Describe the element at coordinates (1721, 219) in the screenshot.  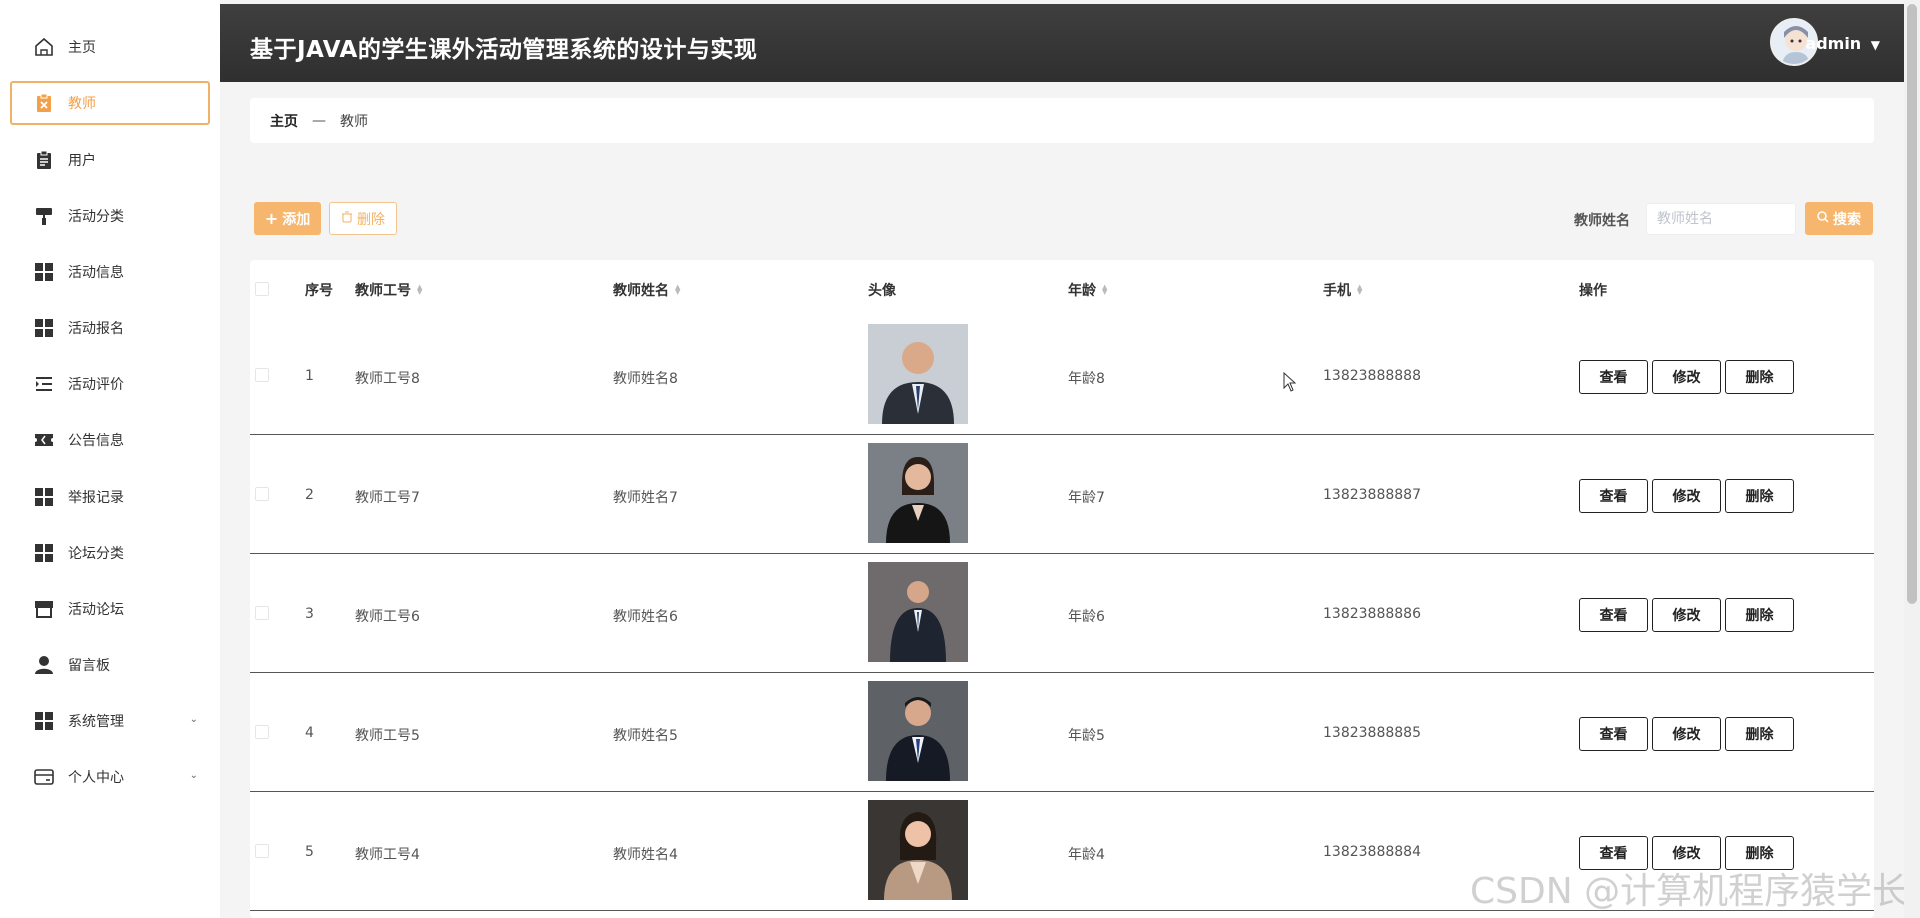
I see `teacher-name-search-input` at that location.